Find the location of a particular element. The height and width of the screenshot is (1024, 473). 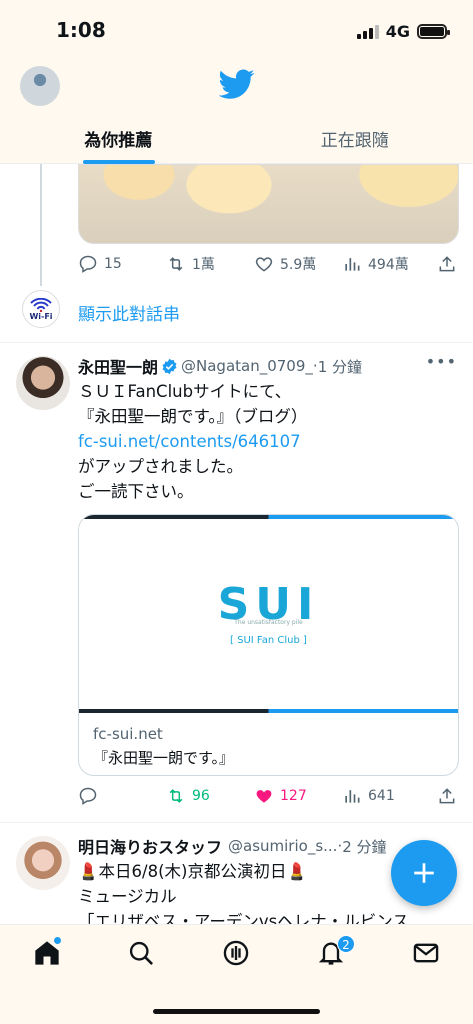

views-button: 641 is located at coordinates (389, 796).